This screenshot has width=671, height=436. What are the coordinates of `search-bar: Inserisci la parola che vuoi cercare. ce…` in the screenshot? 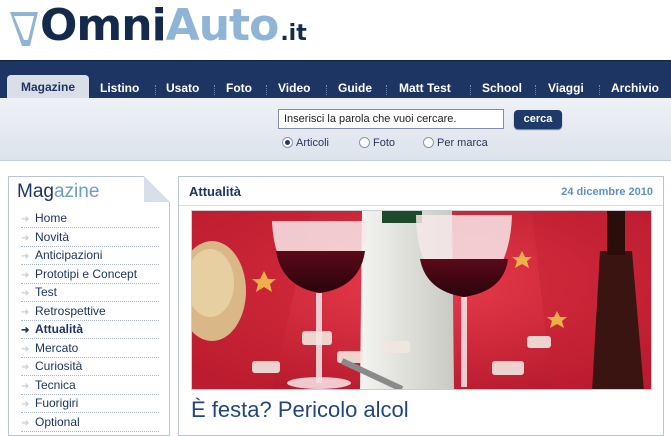 It's located at (335, 129).